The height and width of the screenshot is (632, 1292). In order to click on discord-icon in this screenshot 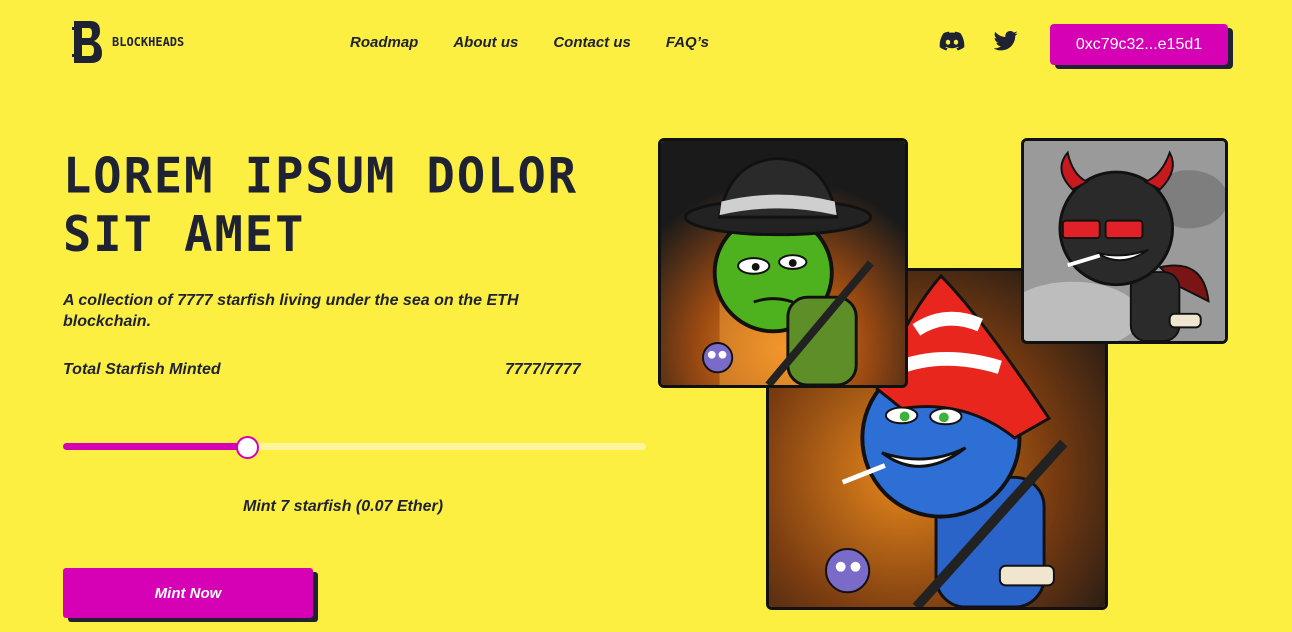, I will do `click(952, 41)`.